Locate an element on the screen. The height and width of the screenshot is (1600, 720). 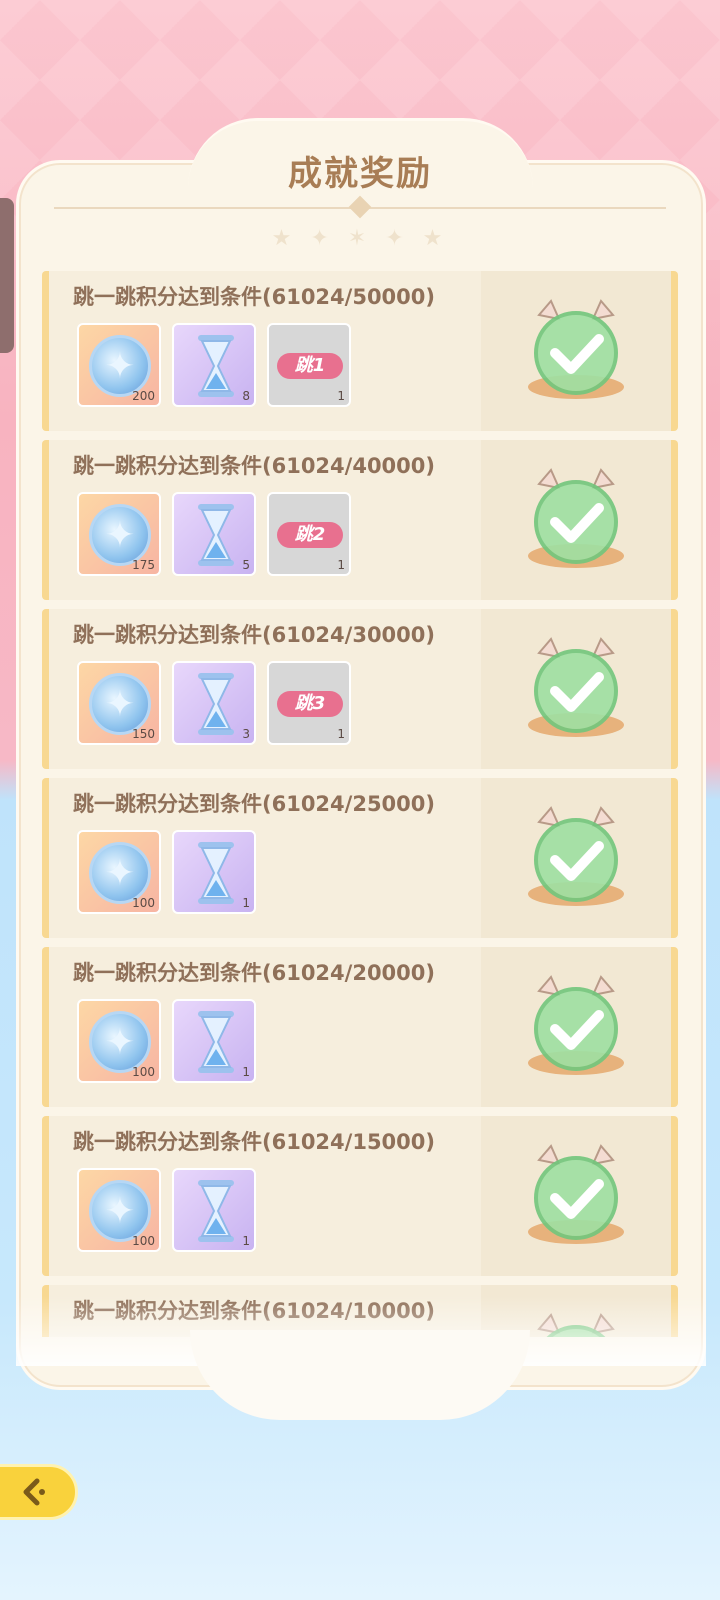
reward-count: 175 is located at coordinates (143, 565).